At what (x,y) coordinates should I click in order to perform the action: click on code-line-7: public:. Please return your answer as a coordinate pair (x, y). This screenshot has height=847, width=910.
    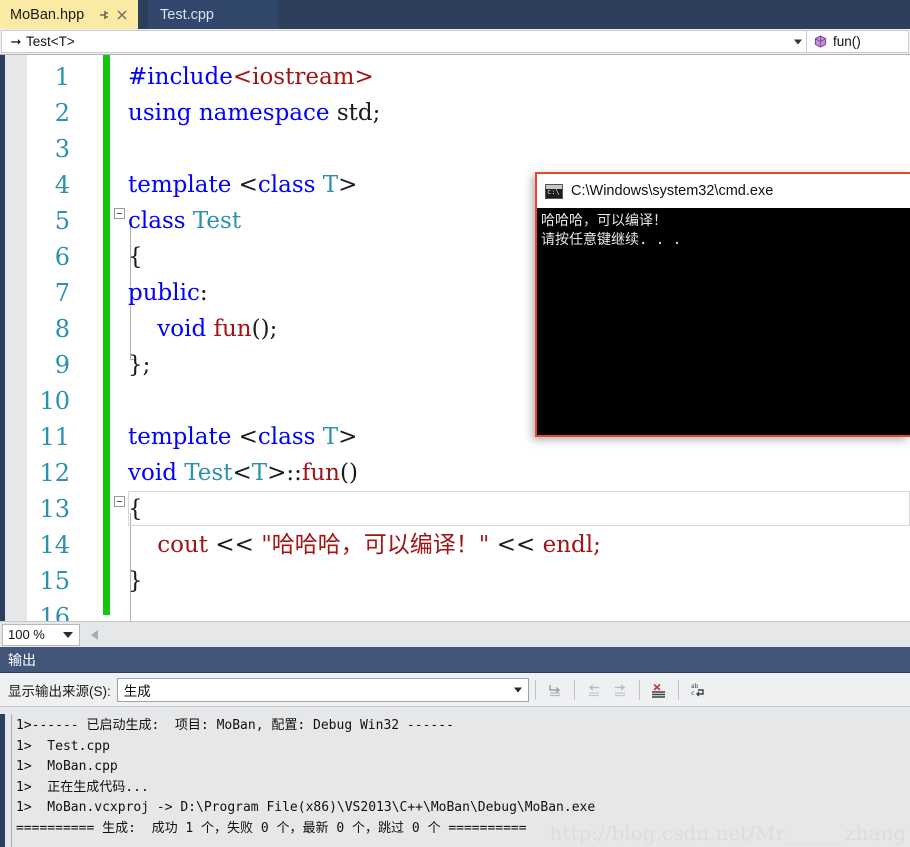
    Looking at the image, I should click on (168, 293).